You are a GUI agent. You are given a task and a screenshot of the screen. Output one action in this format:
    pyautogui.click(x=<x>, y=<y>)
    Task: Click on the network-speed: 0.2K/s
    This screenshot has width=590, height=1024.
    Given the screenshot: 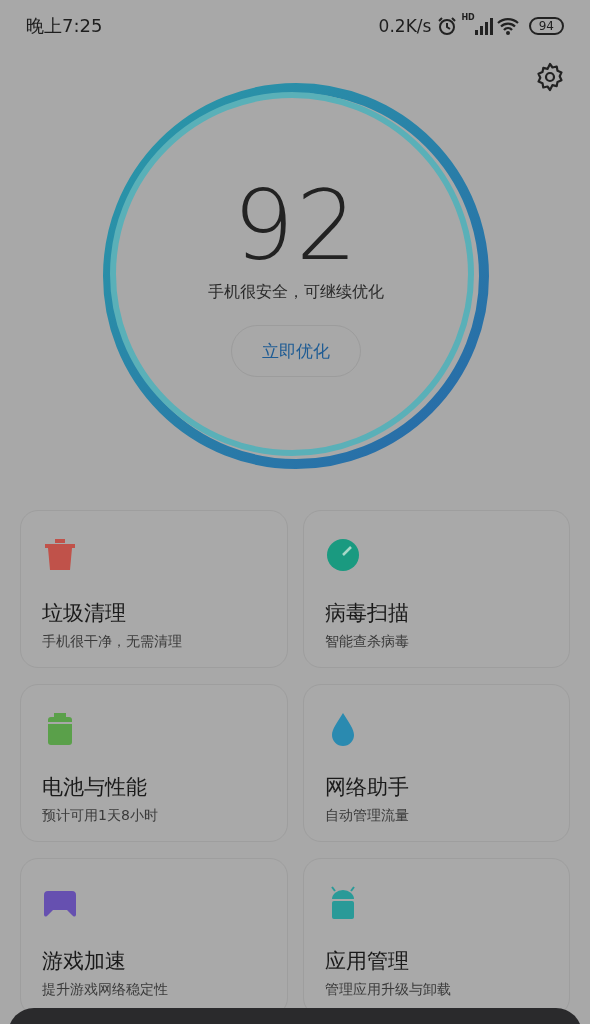 What is the action you would take?
    pyautogui.click(x=405, y=26)
    